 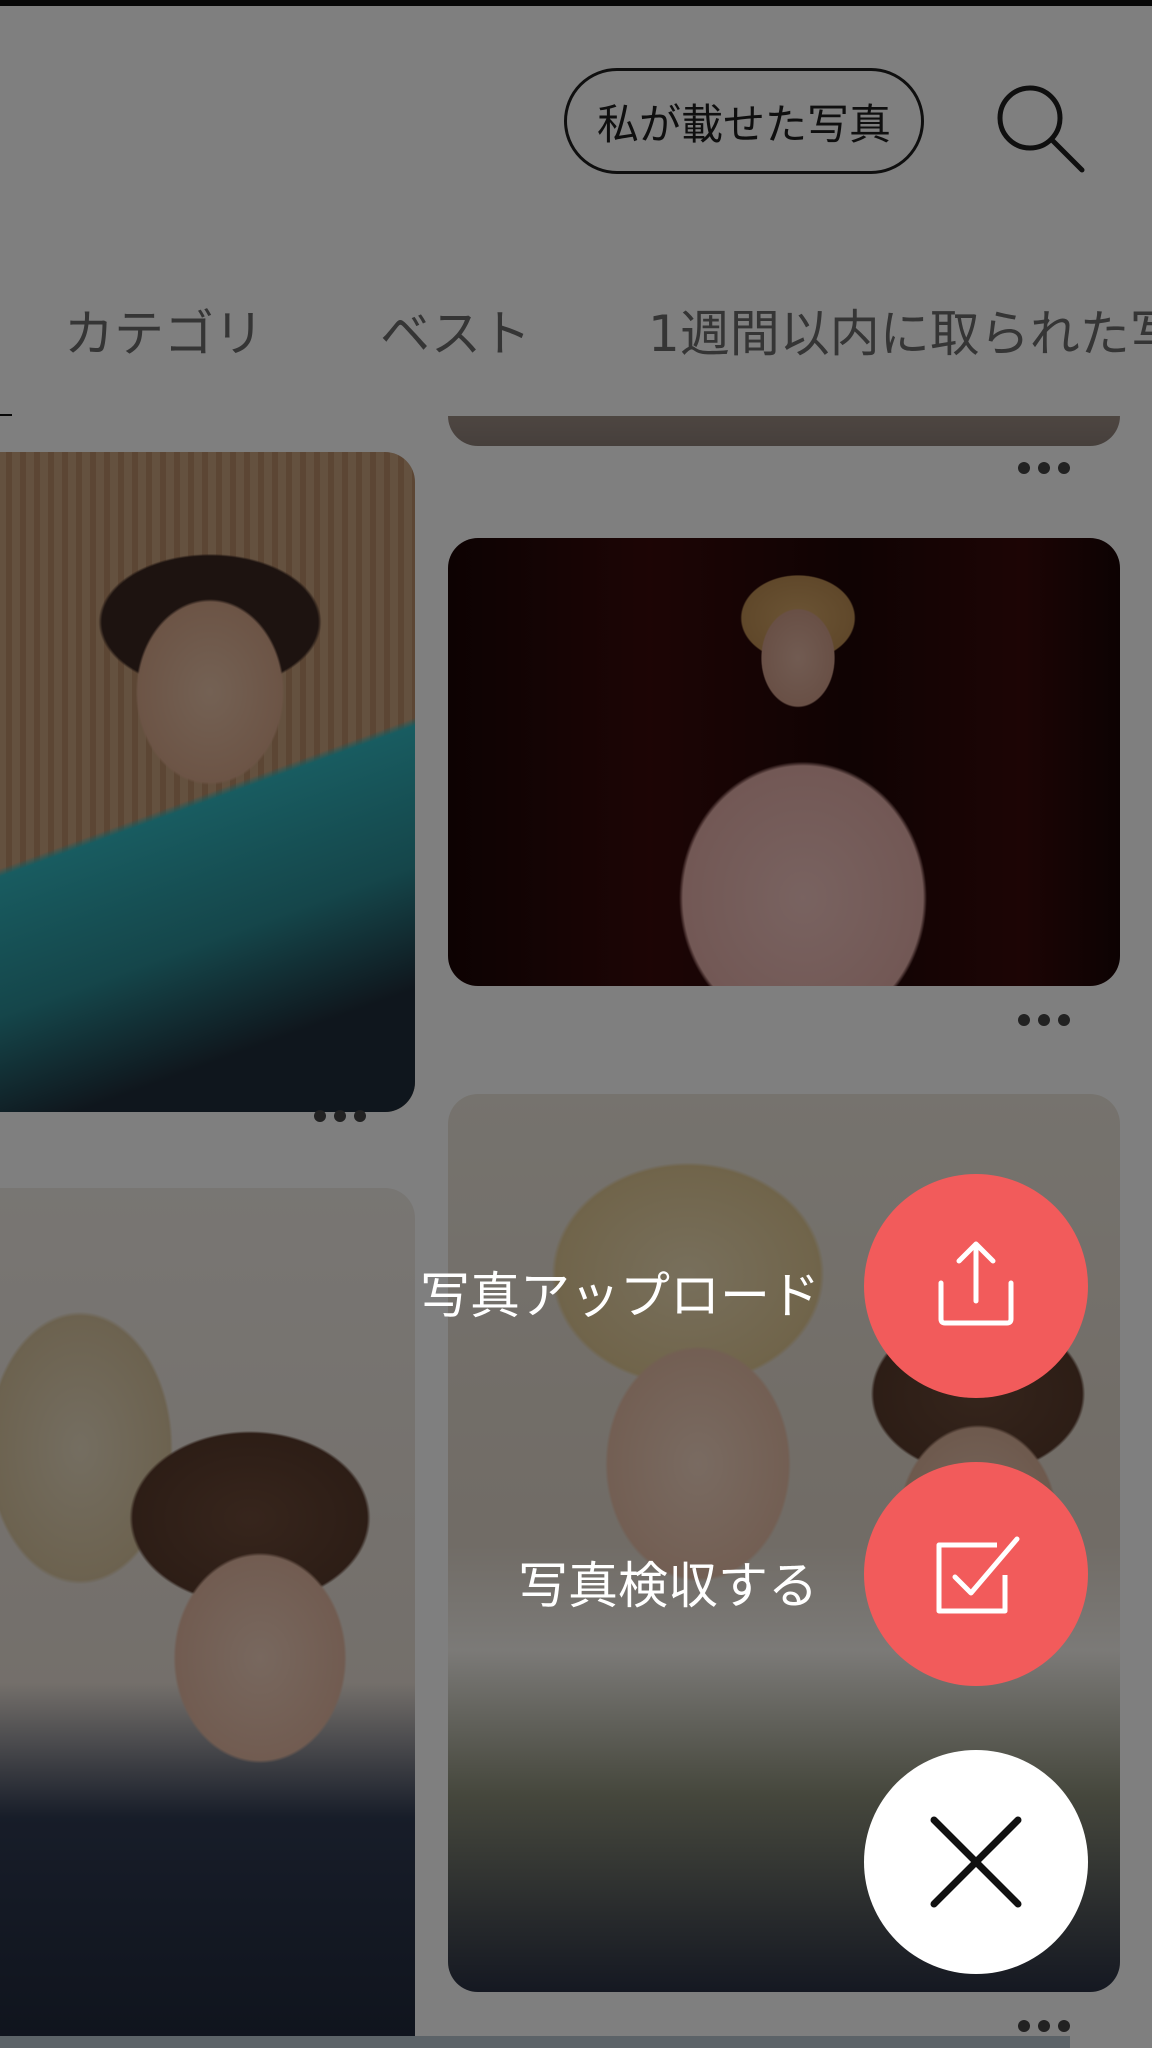 I want to click on checkbox-icon, so click(x=978, y=1575).